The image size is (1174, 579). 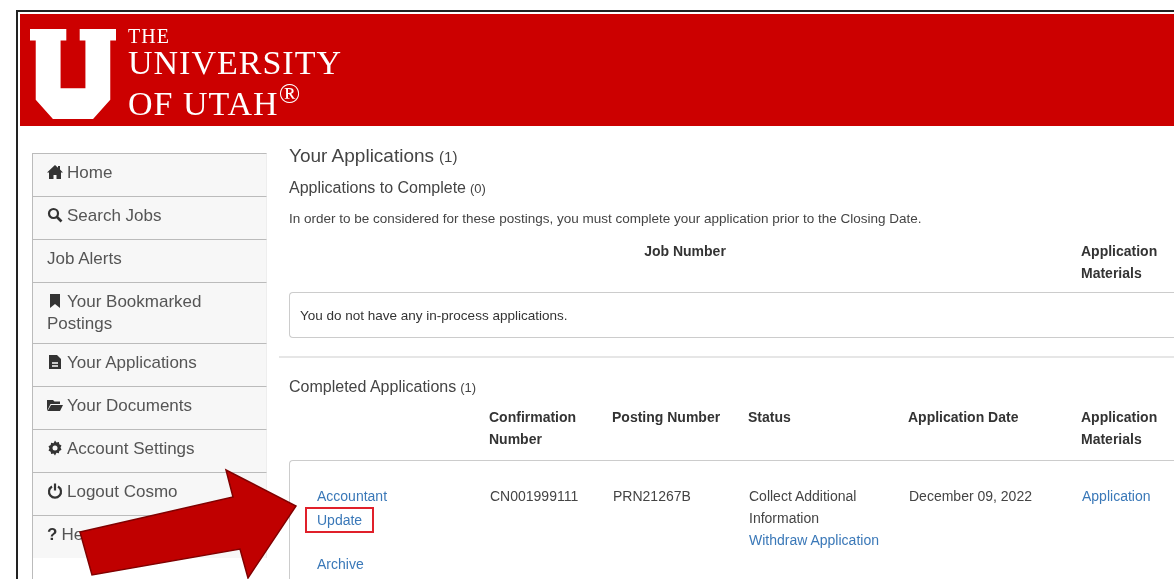 What do you see at coordinates (55, 215) in the screenshot?
I see `search-icon` at bounding box center [55, 215].